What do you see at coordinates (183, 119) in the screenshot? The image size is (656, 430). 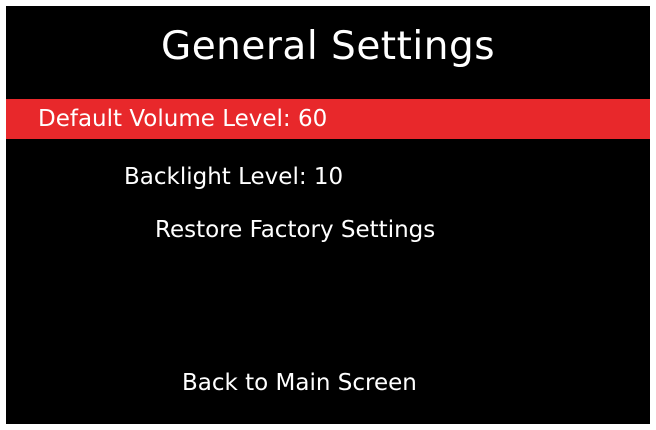 I see `menu-item-label: Default Volume Level: 60` at bounding box center [183, 119].